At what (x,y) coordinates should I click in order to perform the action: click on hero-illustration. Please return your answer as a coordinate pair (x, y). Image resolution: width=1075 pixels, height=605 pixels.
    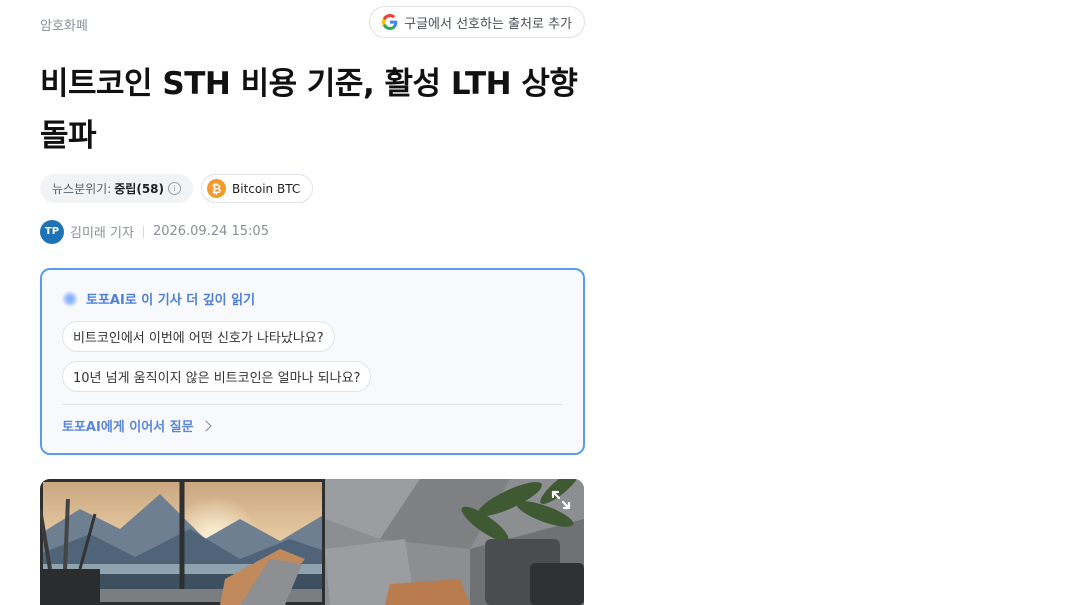
    Looking at the image, I should click on (312, 542).